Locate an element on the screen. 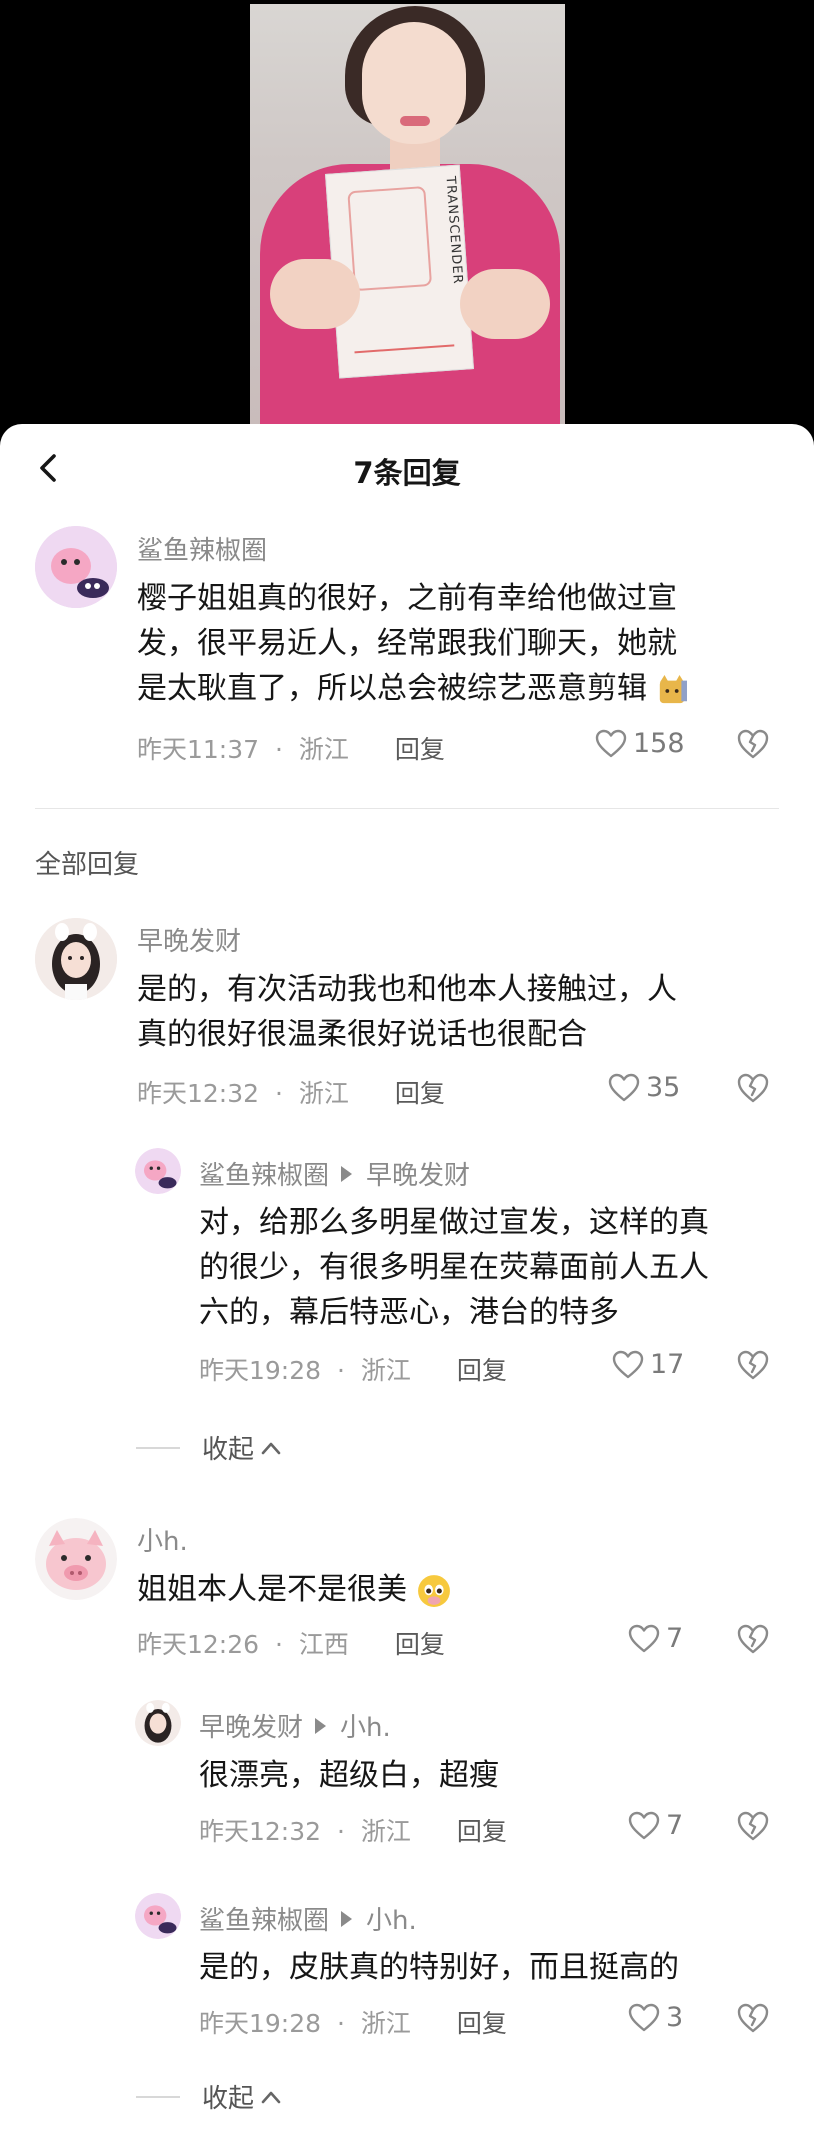 This screenshot has height=2129, width=814. like-button: 17 is located at coordinates (648, 1364).